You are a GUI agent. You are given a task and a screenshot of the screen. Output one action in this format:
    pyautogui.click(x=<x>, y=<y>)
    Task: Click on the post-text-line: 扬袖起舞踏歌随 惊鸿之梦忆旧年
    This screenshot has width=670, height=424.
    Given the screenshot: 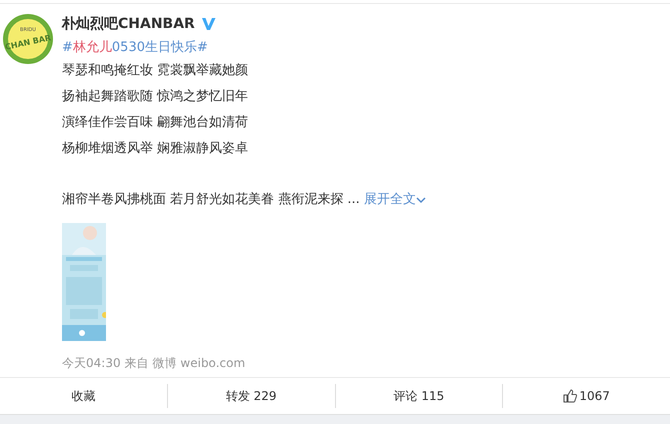 What is the action you would take?
    pyautogui.click(x=156, y=97)
    